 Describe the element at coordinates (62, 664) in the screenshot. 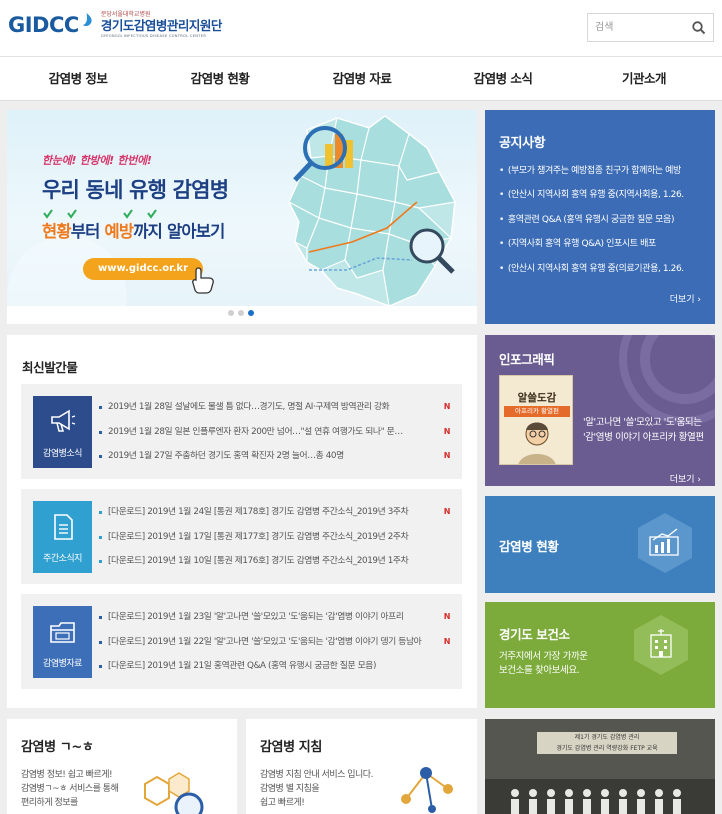

I see `category-label: 감염병자료` at that location.